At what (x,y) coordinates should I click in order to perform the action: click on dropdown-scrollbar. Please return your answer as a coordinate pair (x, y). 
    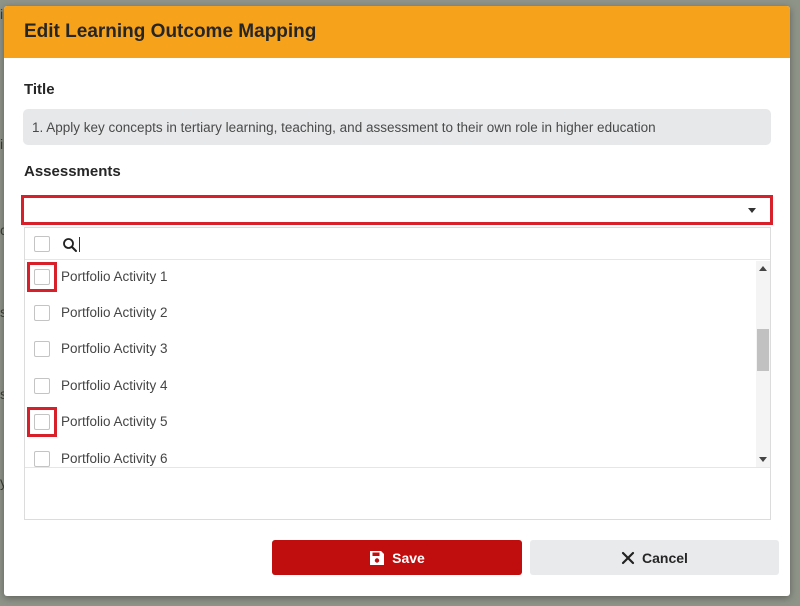
    Looking at the image, I should click on (763, 364).